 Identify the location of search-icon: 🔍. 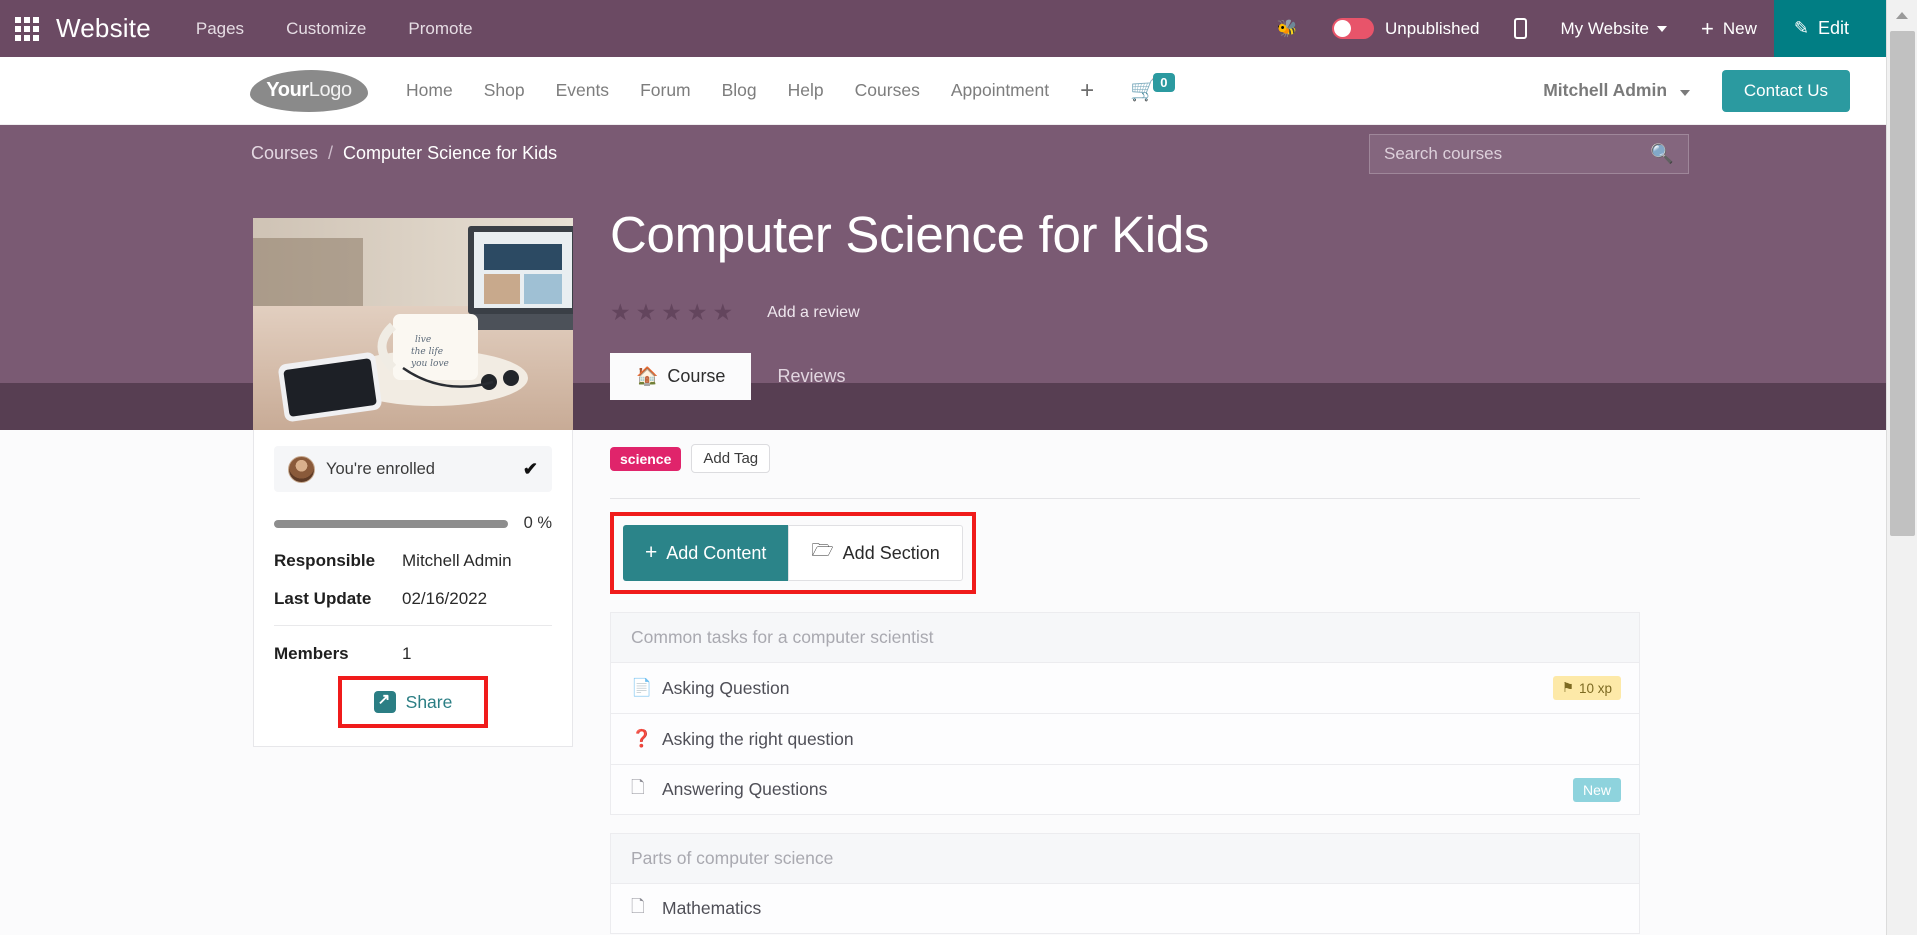
(1662, 154).